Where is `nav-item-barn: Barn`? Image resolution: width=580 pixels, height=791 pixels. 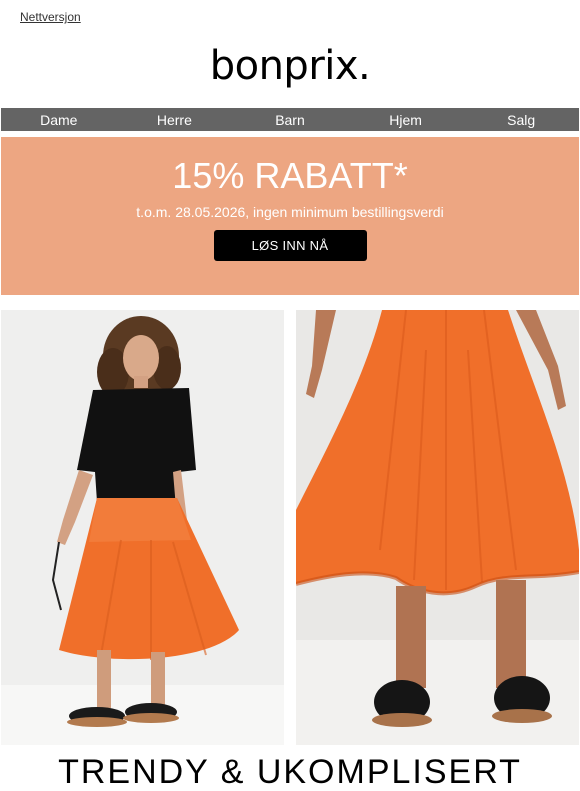 nav-item-barn: Barn is located at coordinates (290, 120).